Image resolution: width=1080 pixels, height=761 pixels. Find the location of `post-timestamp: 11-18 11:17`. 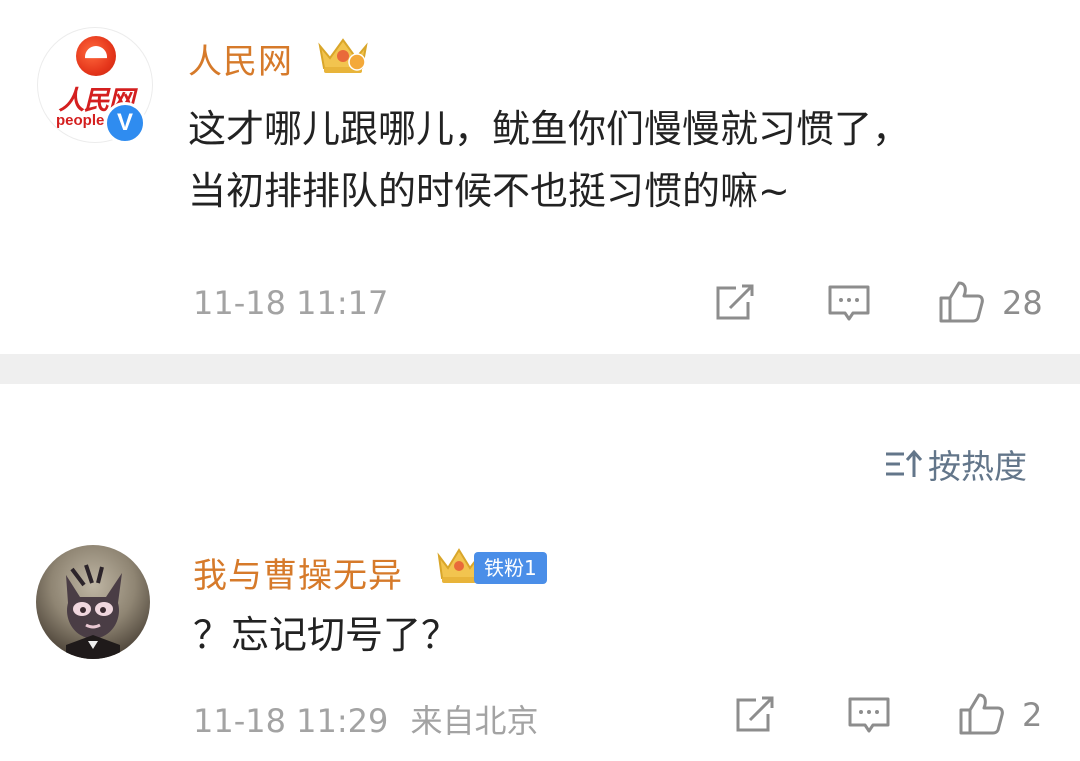

post-timestamp: 11-18 11:17 is located at coordinates (291, 303).